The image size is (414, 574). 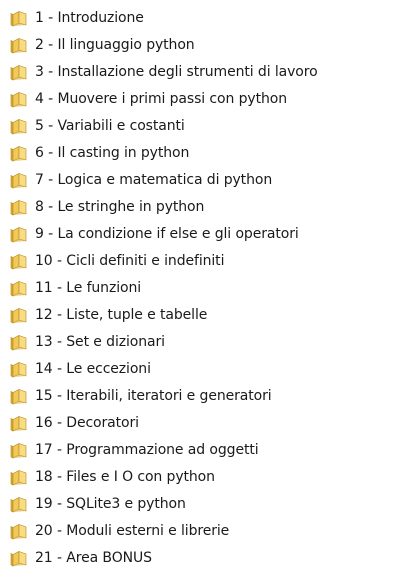 I want to click on folder-item: 15 - Iterabili, iteratori e generatori, so click(x=207, y=396).